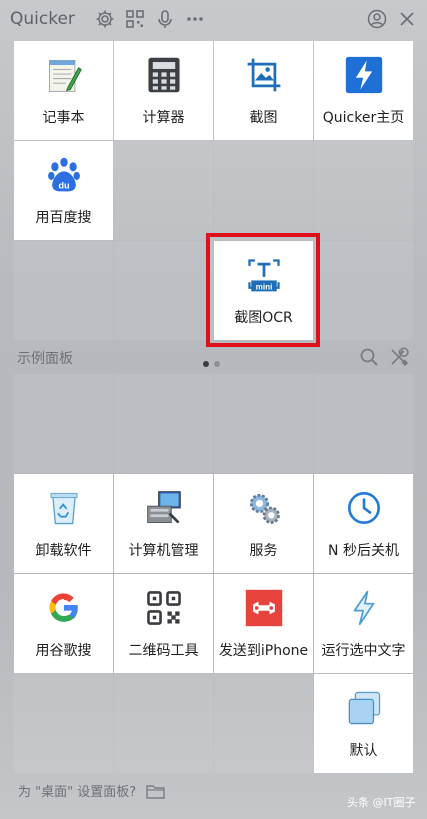 The height and width of the screenshot is (819, 427). What do you see at coordinates (77, 792) in the screenshot?
I see `hint-text: 为 "桌面" 设置面板?` at bounding box center [77, 792].